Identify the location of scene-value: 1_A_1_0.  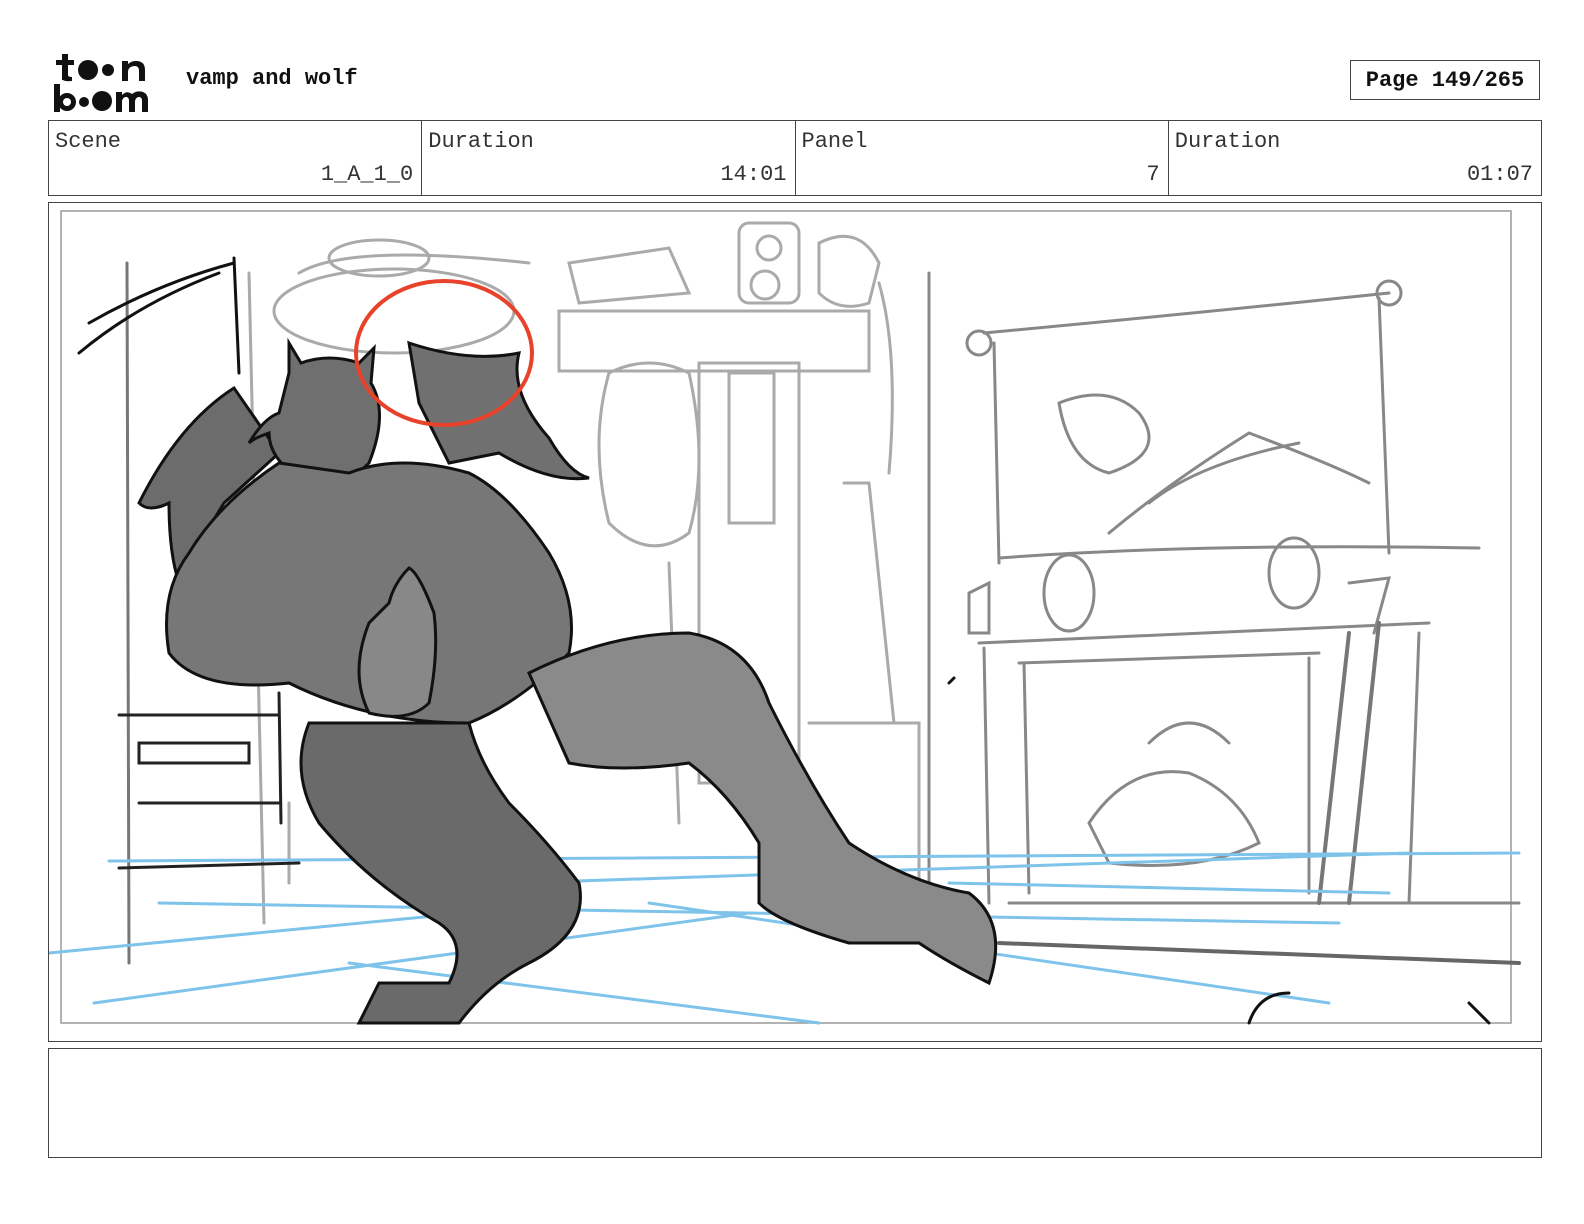
(367, 174).